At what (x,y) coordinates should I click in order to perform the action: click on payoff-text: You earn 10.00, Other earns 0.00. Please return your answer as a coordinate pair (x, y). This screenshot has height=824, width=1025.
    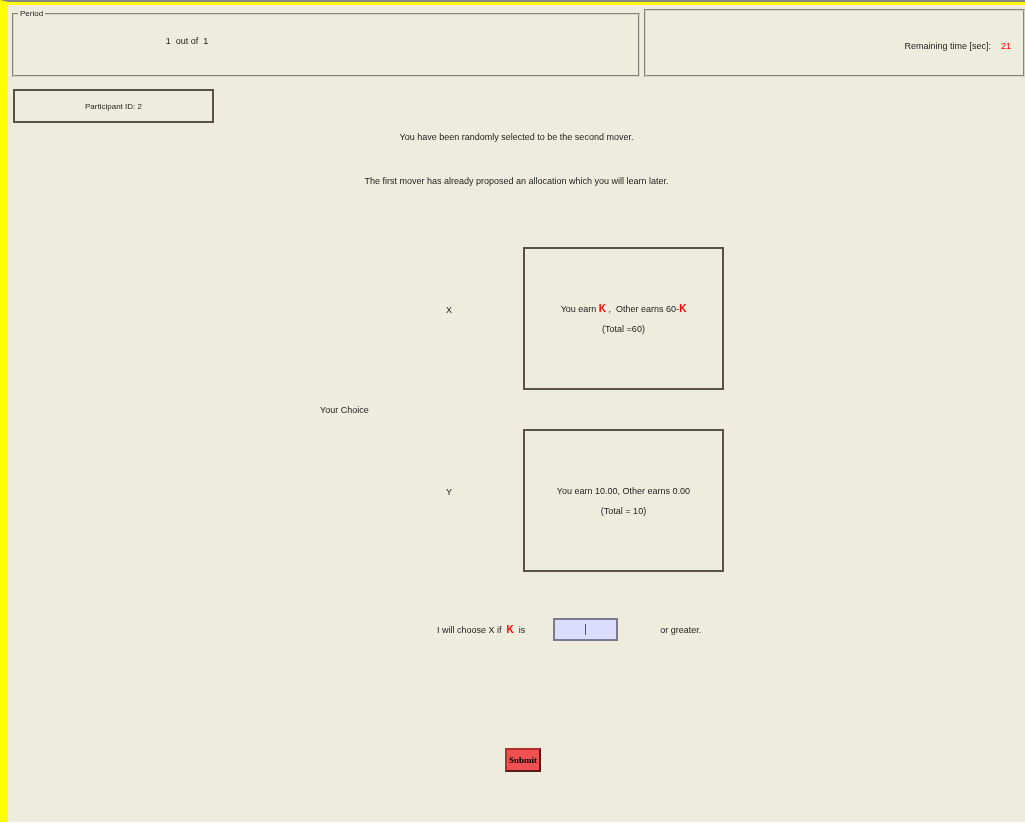
    Looking at the image, I should click on (623, 490).